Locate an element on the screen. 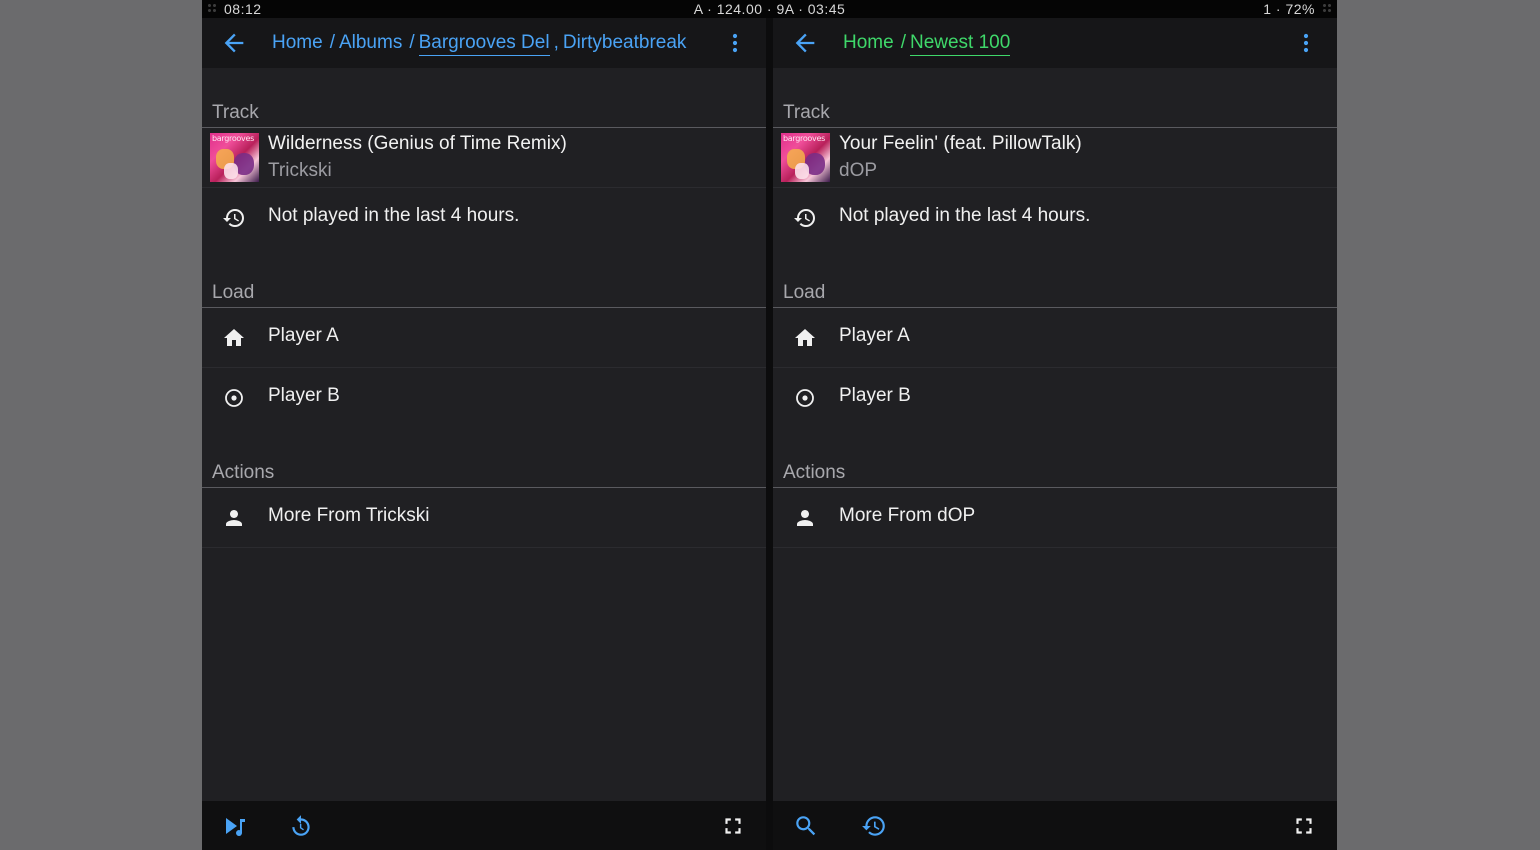  status-bar: 08:12 A · 124.00 · 9A · 03:45 1 · 72% is located at coordinates (769, 9).